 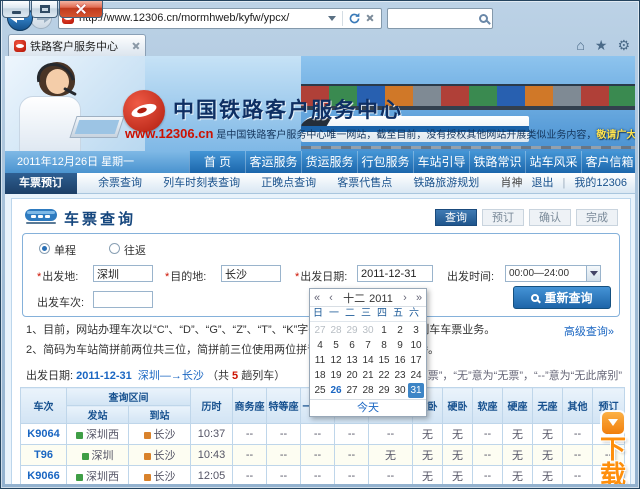 What do you see at coordinates (553, 273) in the screenshot?
I see `depart-time-select: 00:00—24:00` at bounding box center [553, 273].